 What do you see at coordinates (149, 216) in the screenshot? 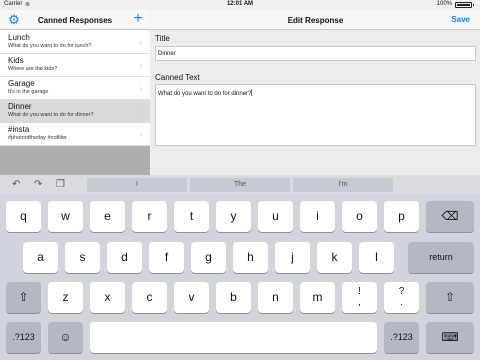
I see `key-r: r` at bounding box center [149, 216].